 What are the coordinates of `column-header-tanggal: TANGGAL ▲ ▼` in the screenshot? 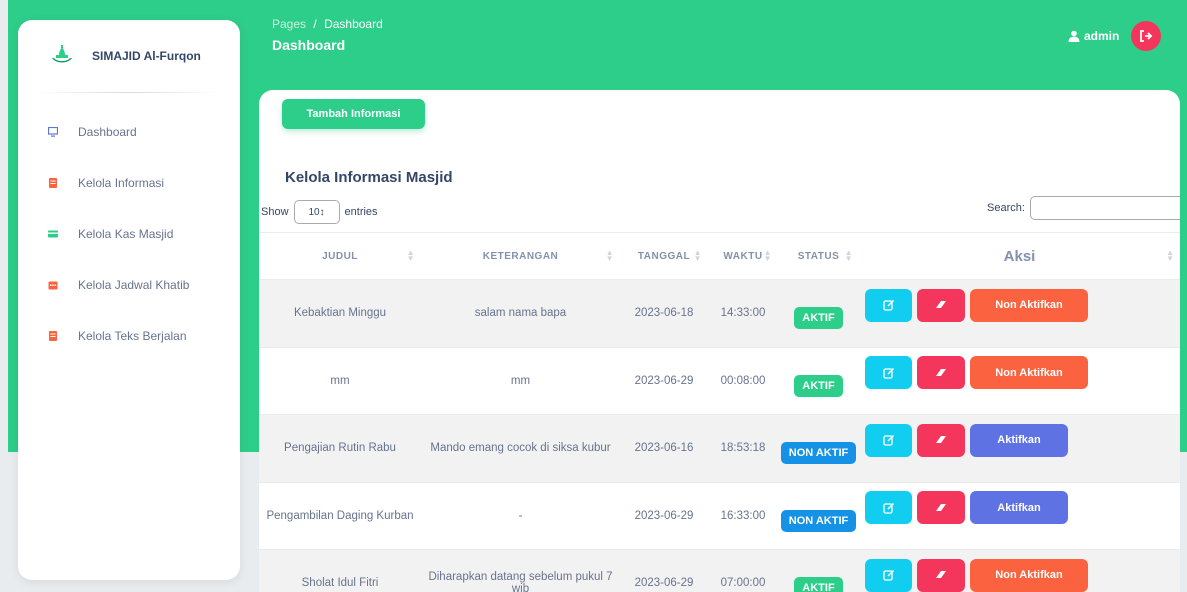 It's located at (664, 256).